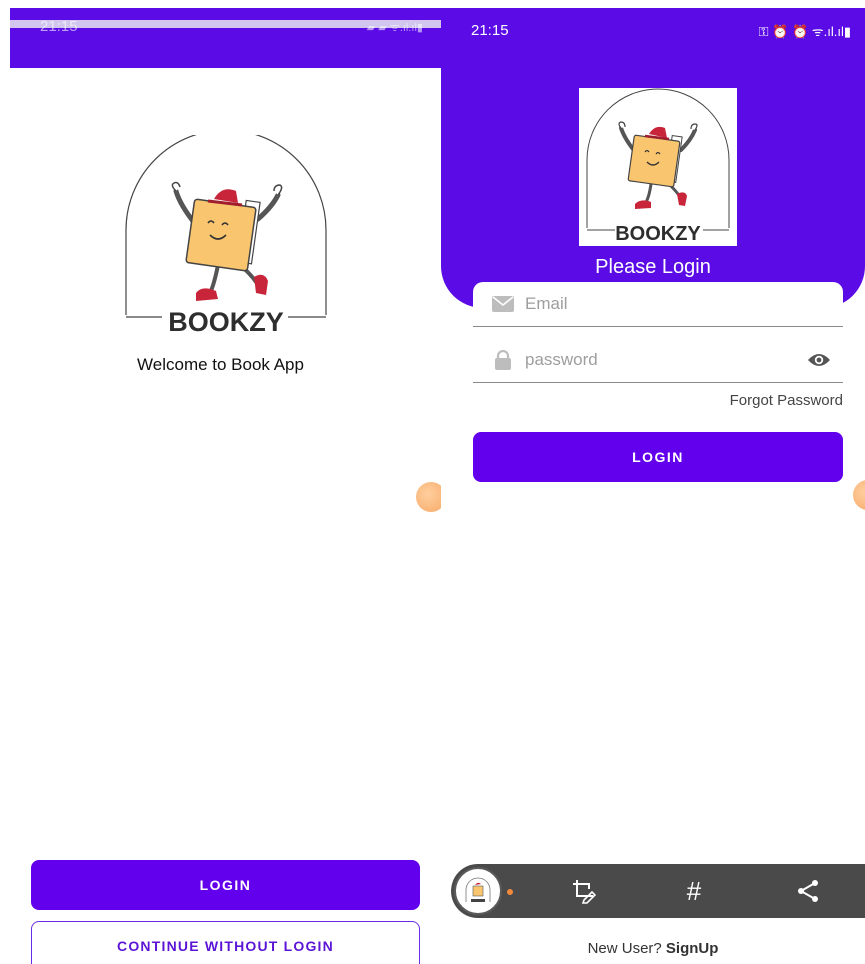 This screenshot has height=964, width=865. I want to click on password-input, so click(665, 360).